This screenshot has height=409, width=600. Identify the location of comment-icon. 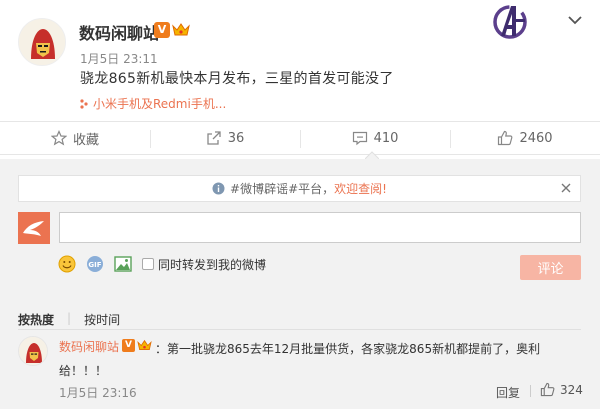
(359, 138).